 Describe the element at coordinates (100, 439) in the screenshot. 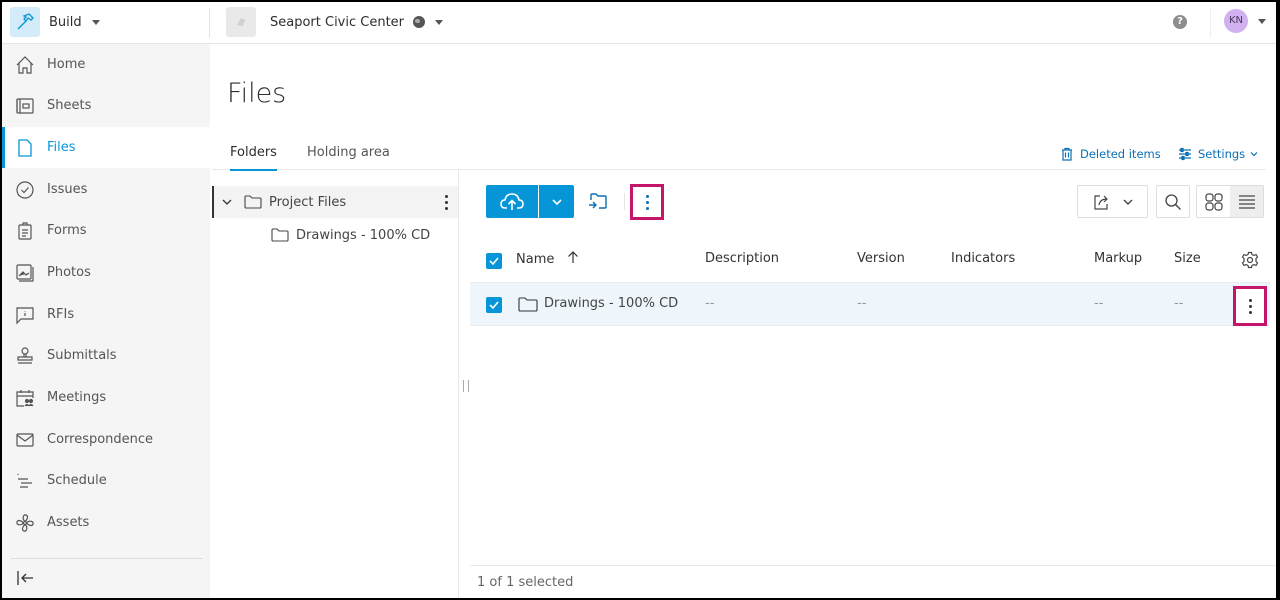

I see `sidebar-item-label: Correspondence` at that location.